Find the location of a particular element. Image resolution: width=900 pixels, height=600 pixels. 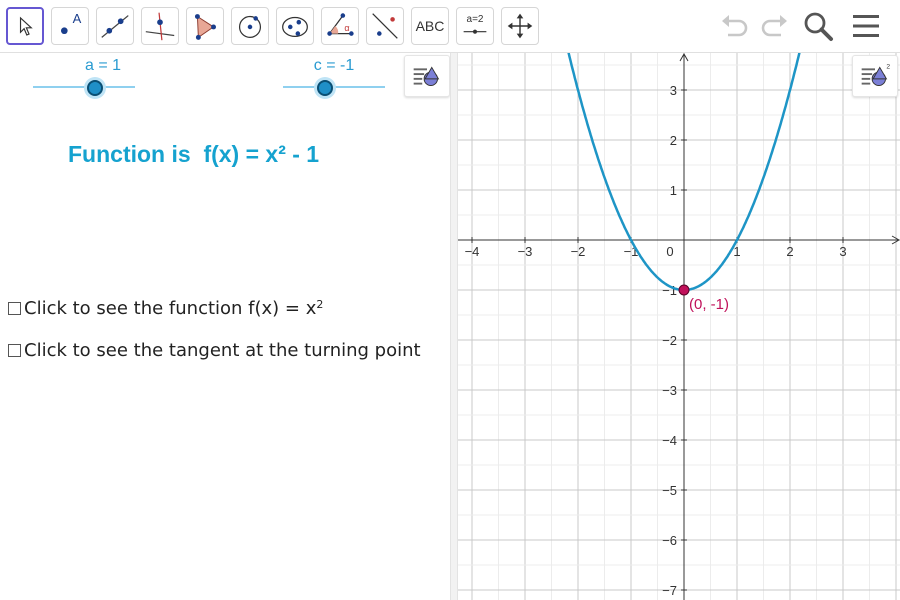

checkbox-label-x-squared: Click to see the function f(x) = x is located at coordinates (170, 308).